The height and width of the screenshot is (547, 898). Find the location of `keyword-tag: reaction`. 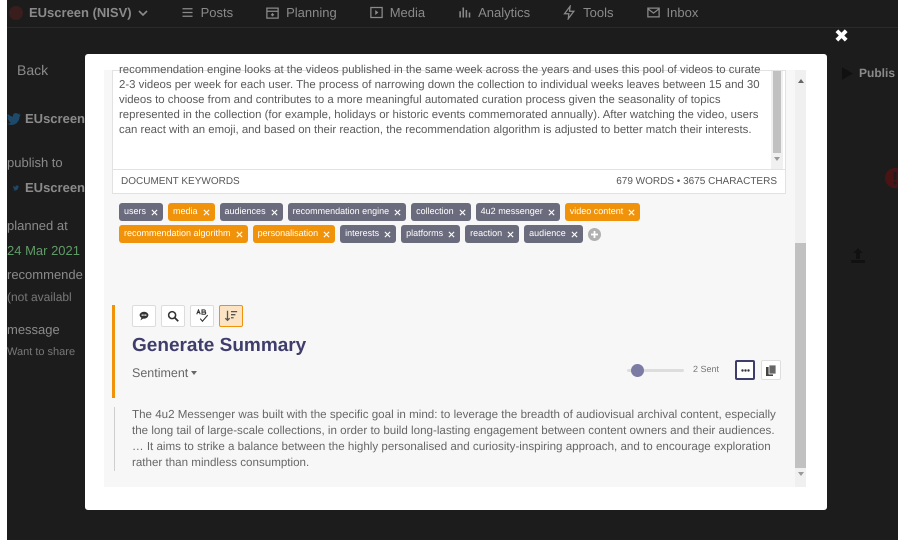

keyword-tag: reaction is located at coordinates (492, 234).